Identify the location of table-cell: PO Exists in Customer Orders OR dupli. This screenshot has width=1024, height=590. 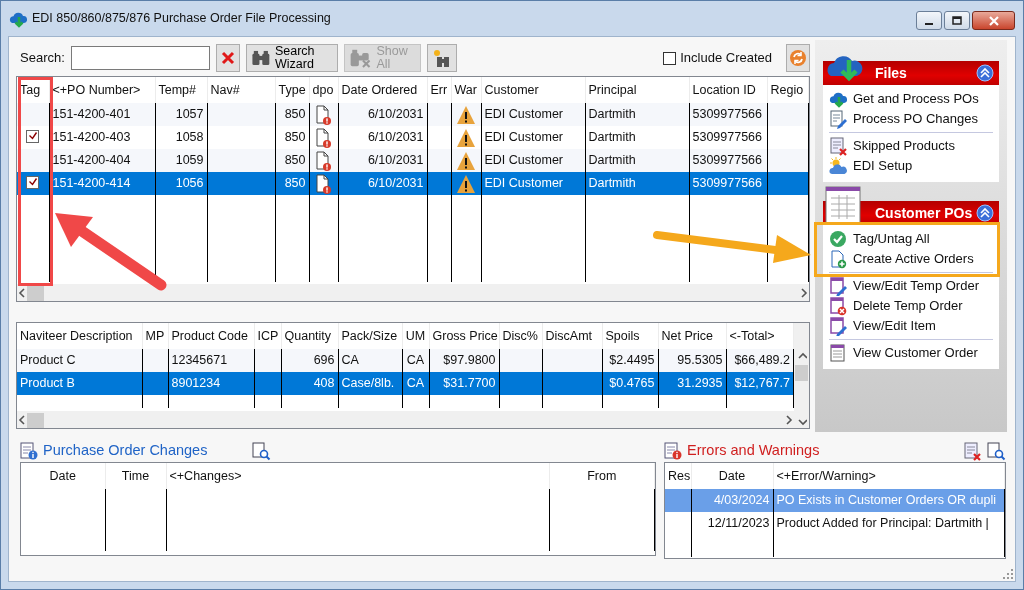
(889, 500).